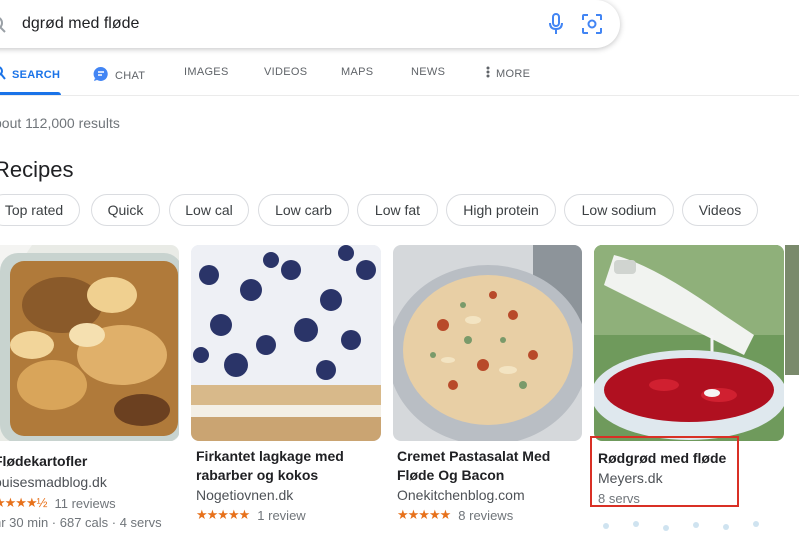  What do you see at coordinates (664, 471) in the screenshot?
I see `highlight-box` at bounding box center [664, 471].